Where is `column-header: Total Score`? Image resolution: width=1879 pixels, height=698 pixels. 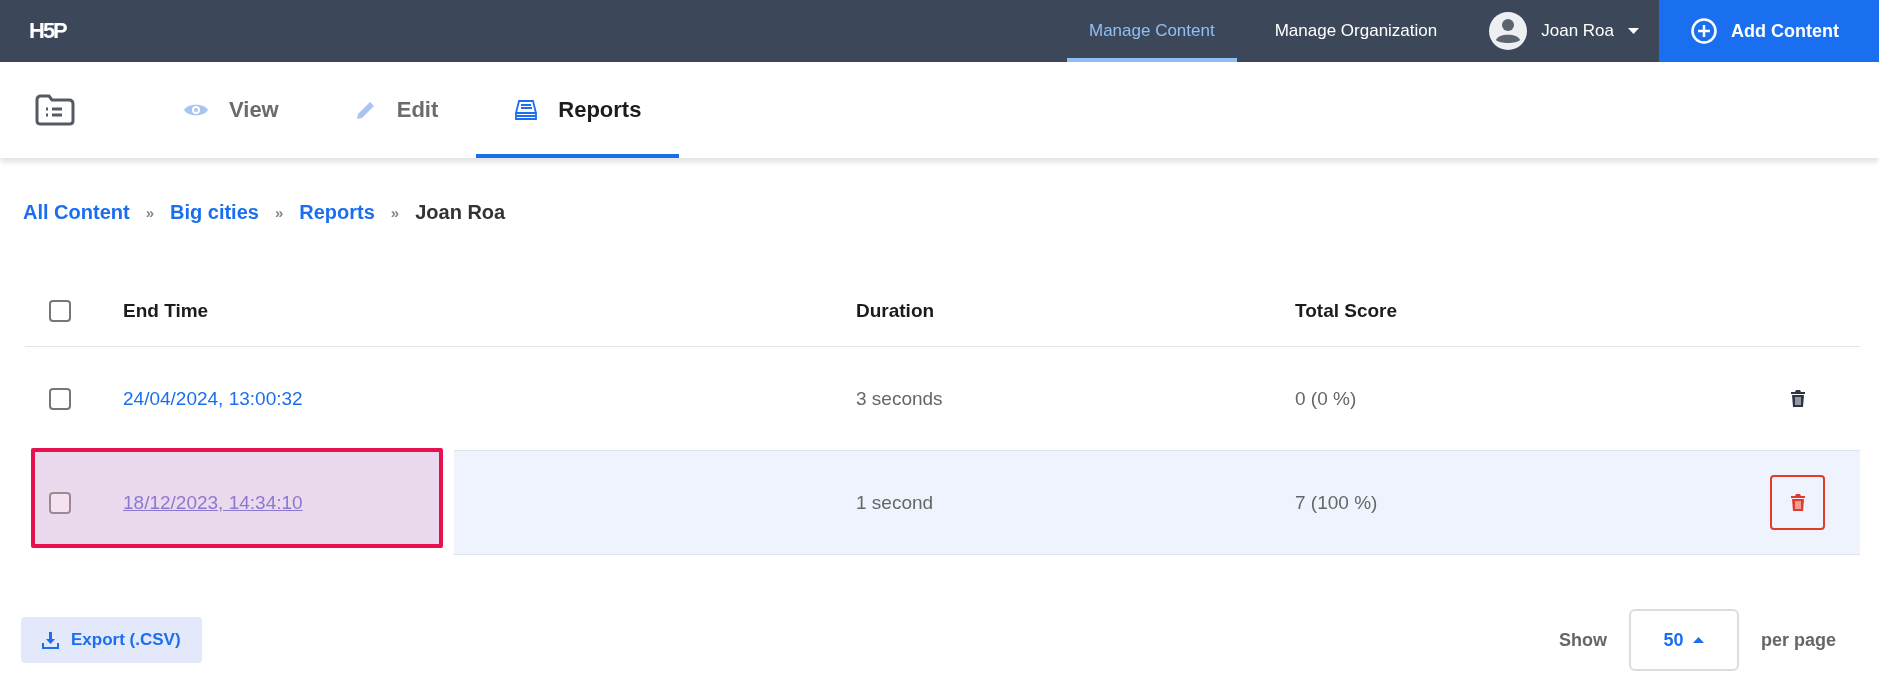 column-header: Total Score is located at coordinates (1347, 311).